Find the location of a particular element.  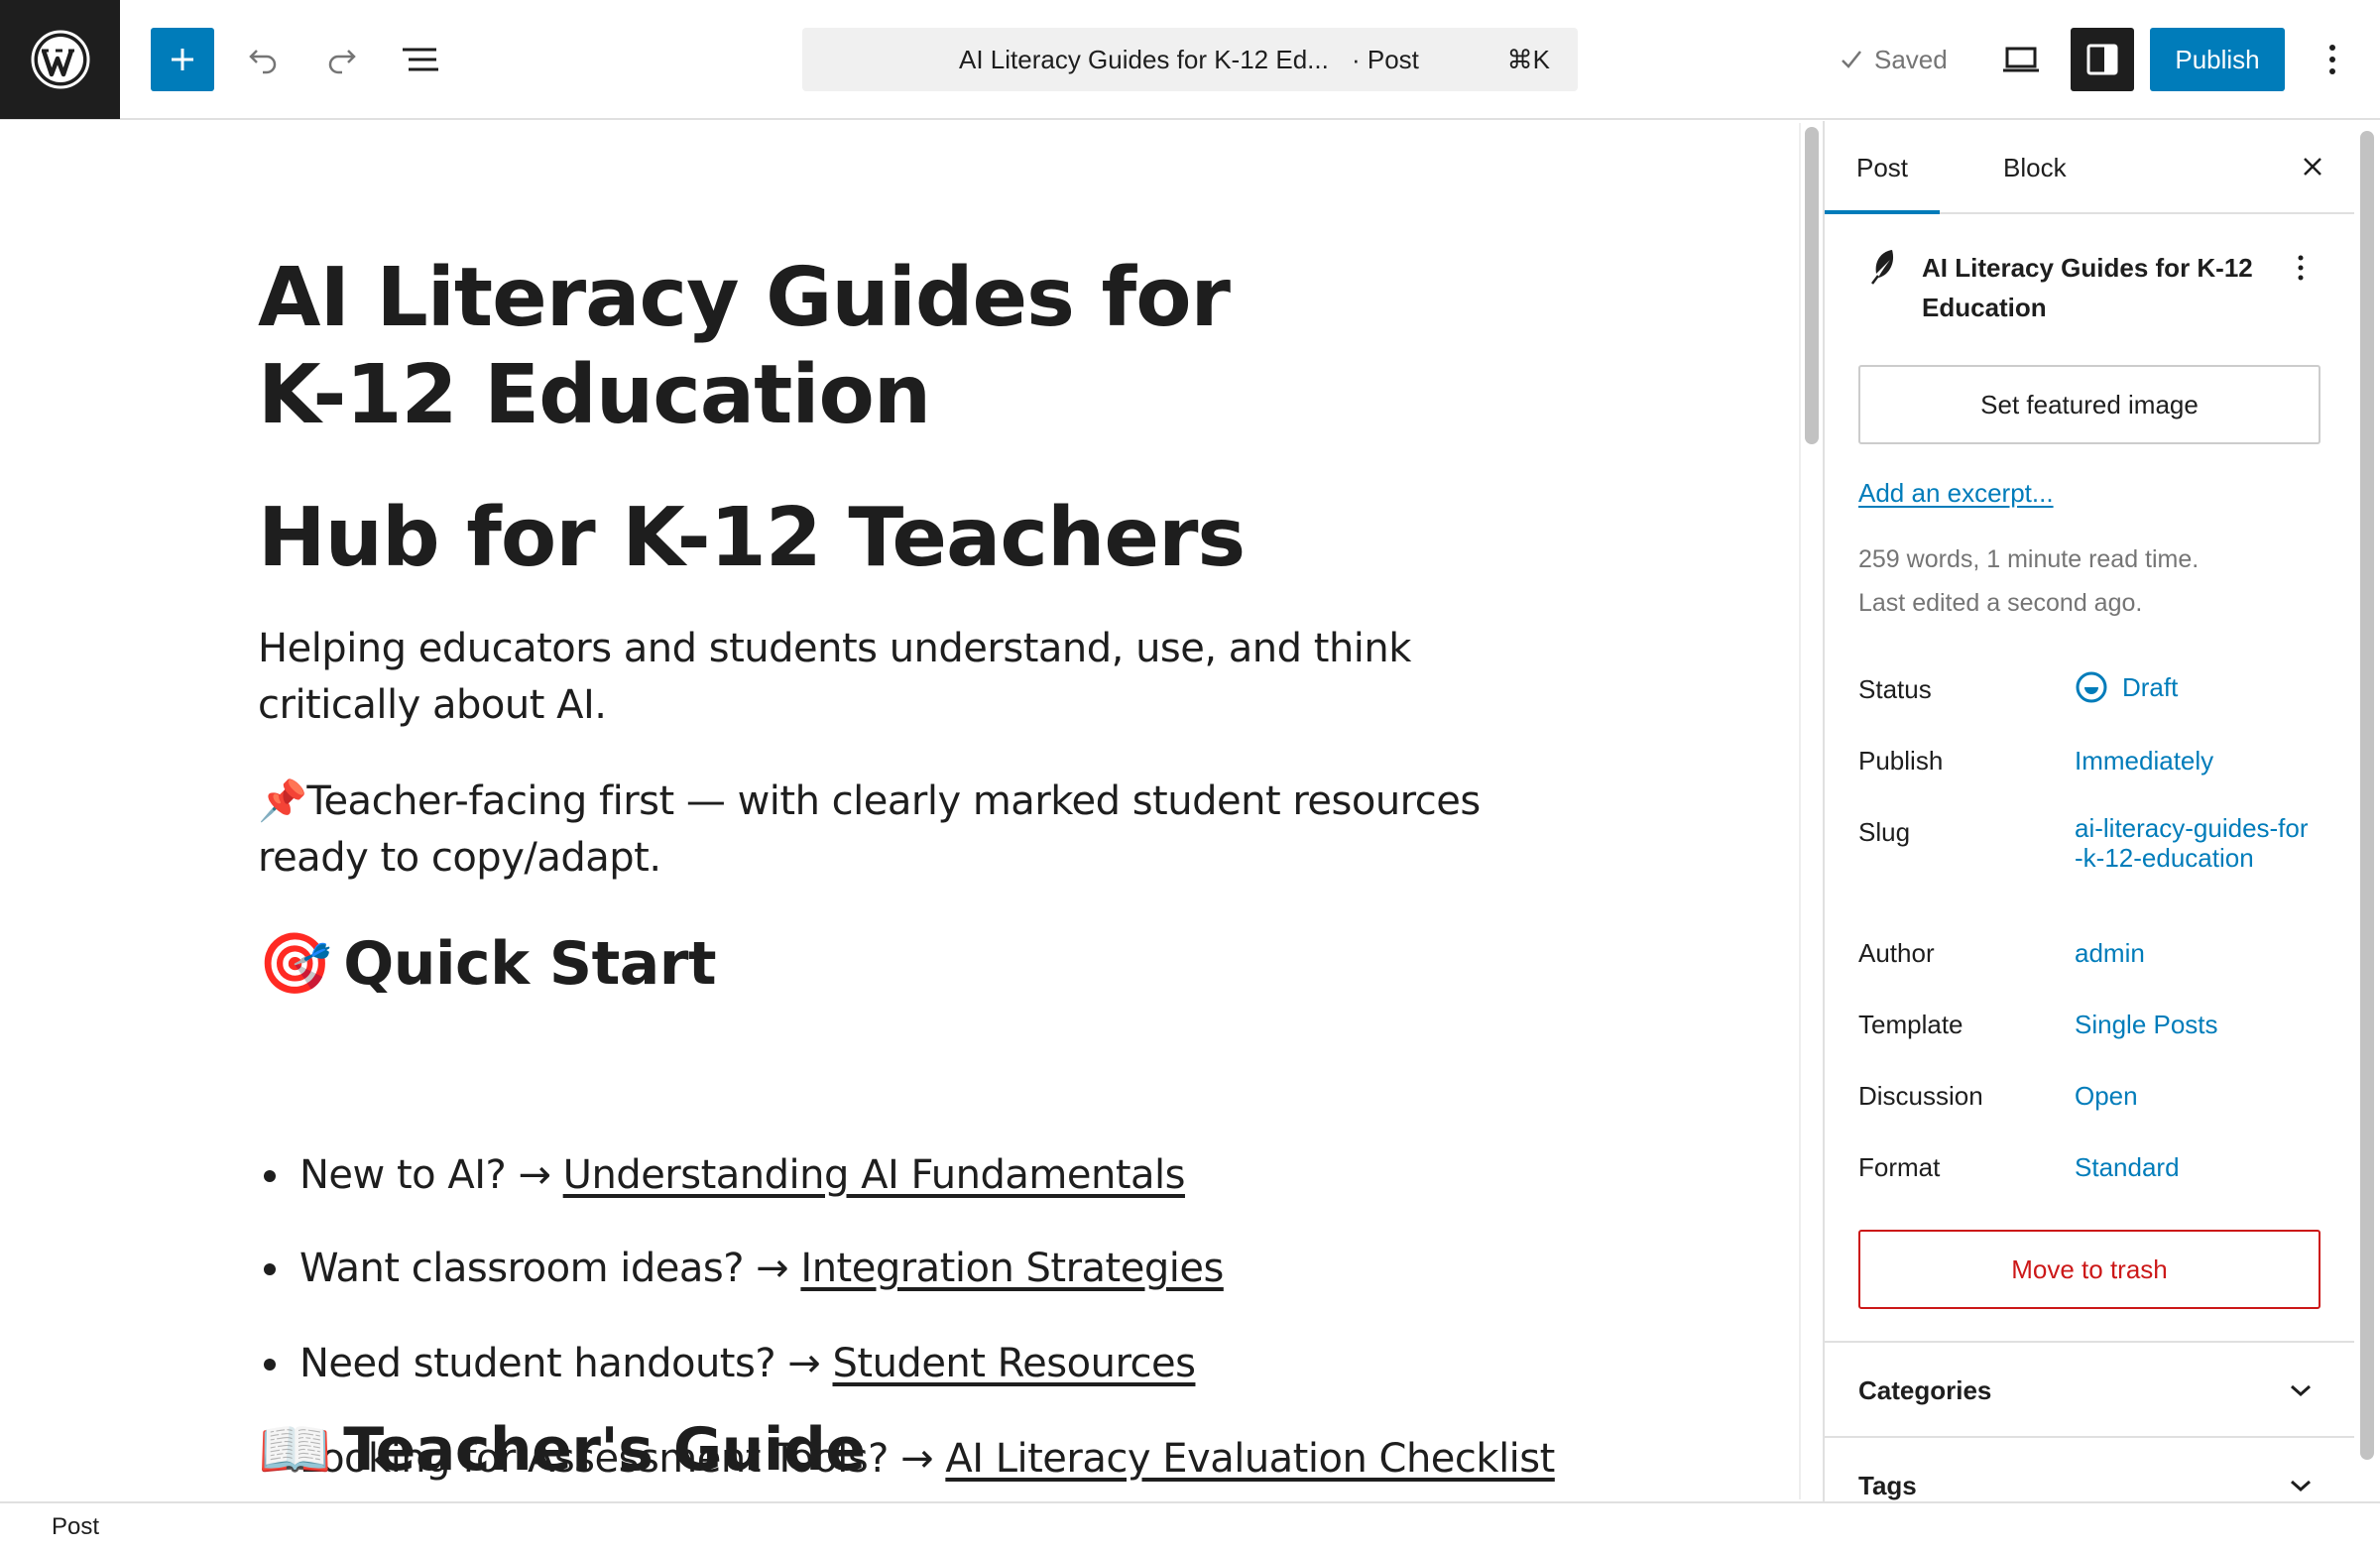

sidebar-scrollbar is located at coordinates (2367, 811).